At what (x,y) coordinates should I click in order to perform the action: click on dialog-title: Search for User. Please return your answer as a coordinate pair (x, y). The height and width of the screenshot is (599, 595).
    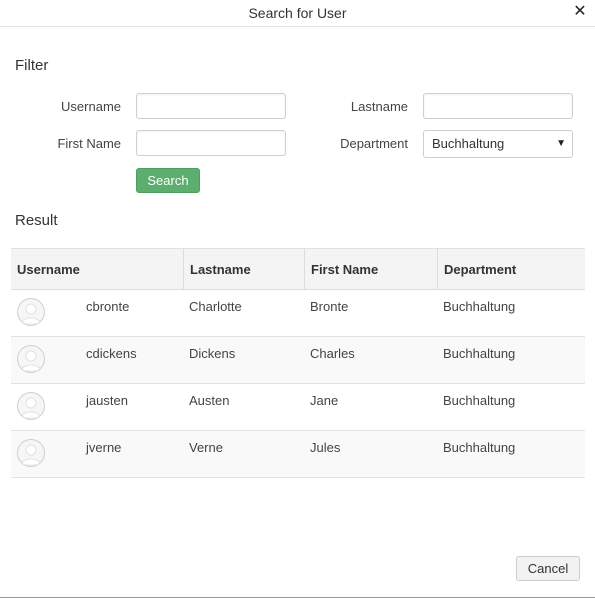
    Looking at the image, I should click on (297, 13).